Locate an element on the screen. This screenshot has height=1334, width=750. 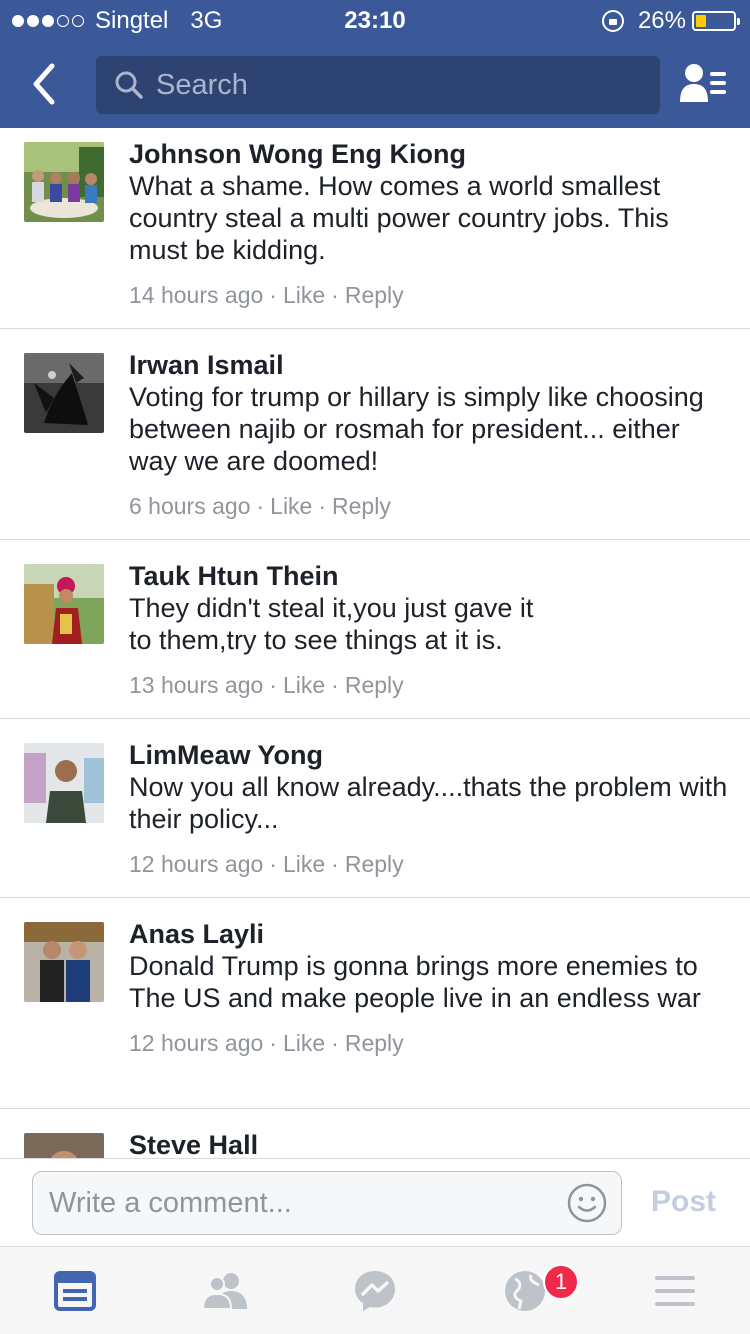
tab-notifications is located at coordinates (525, 1291).